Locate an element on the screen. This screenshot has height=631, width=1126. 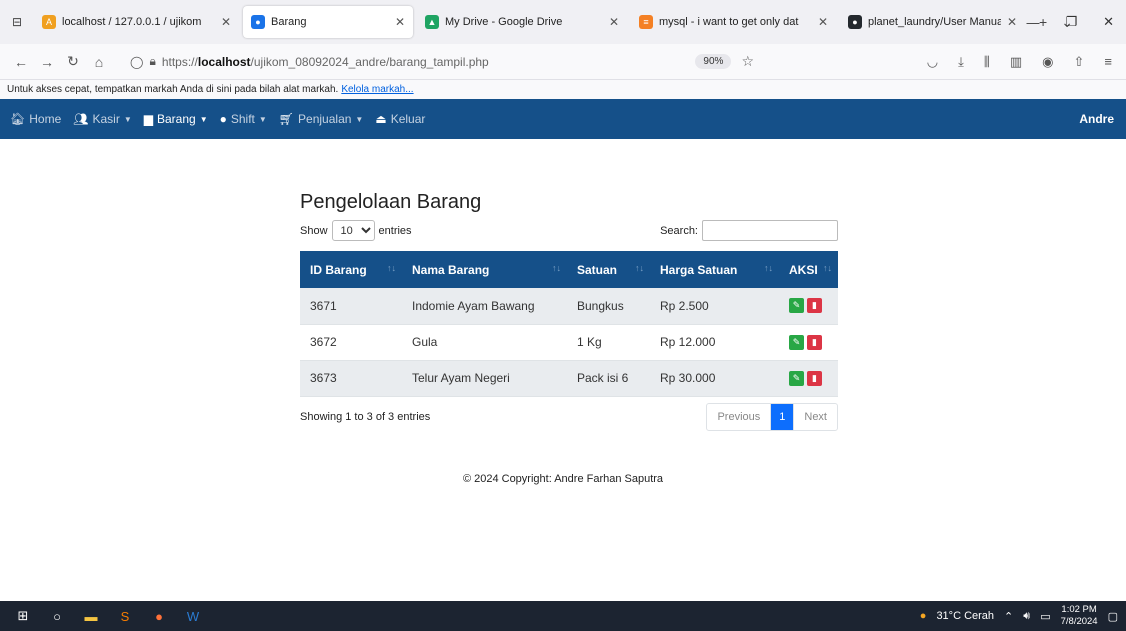
col-harga-satuan: Harga Satuan ↑↓ is located at coordinates (714, 269).